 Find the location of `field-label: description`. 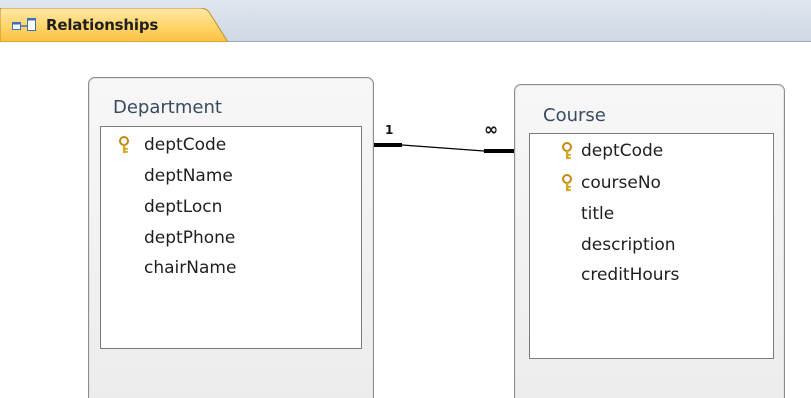

field-label: description is located at coordinates (628, 245).